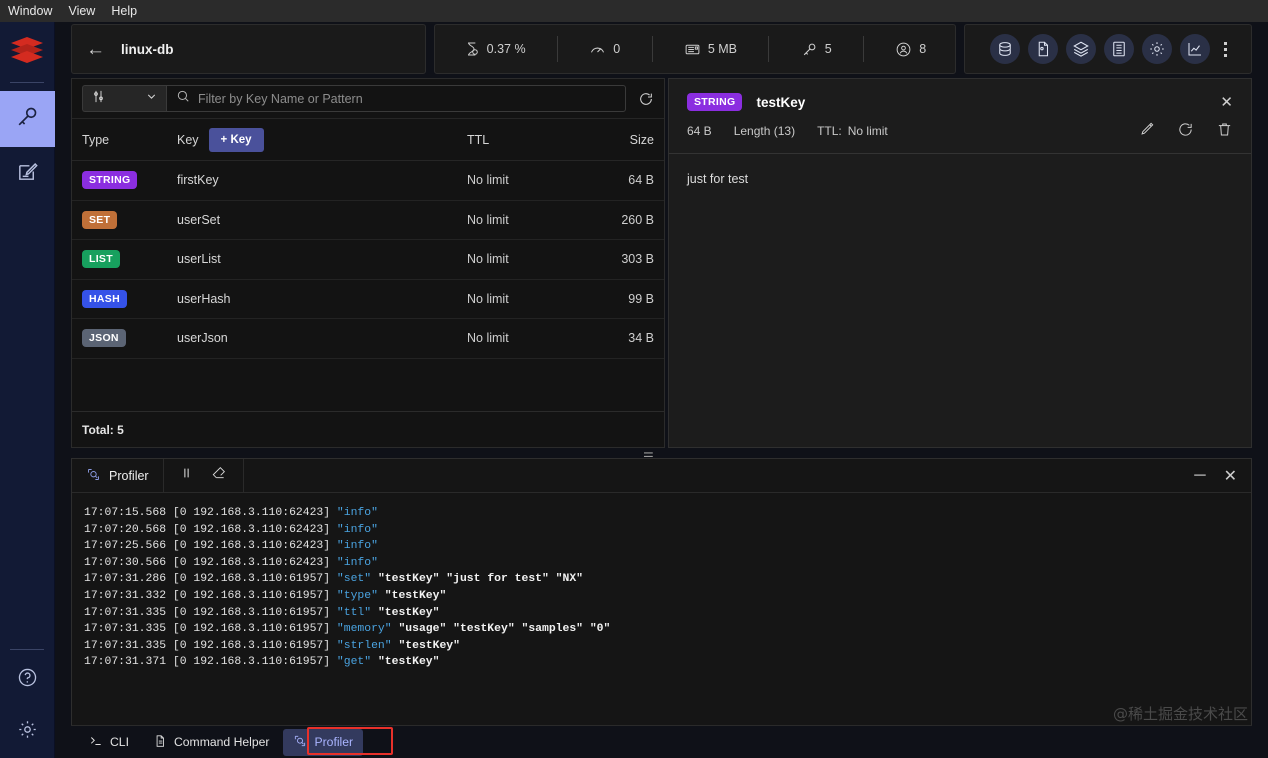  I want to click on table-row: SET userSet No limit 260 B, so click(368, 220).